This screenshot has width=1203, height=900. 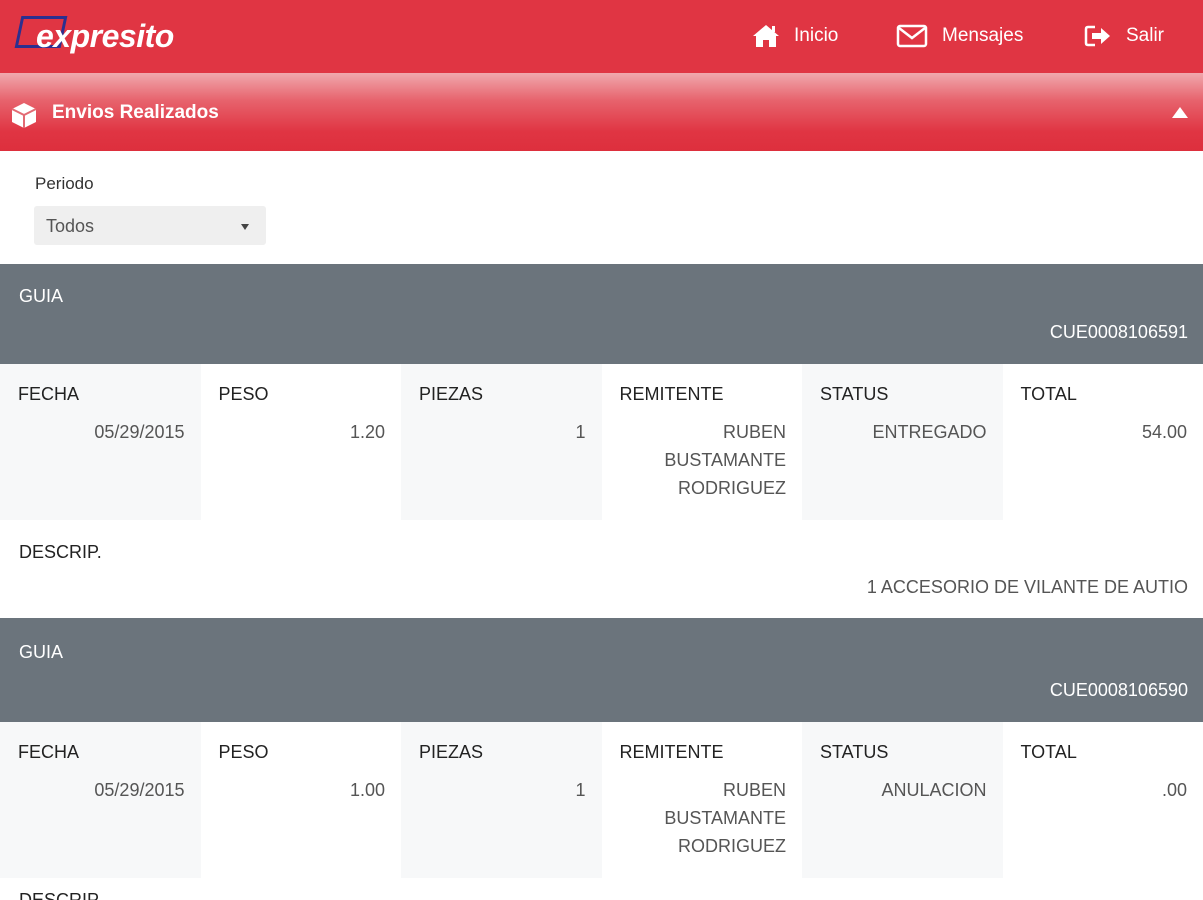 What do you see at coordinates (601, 112) in the screenshot?
I see `envios-section-header: Envios Realizados` at bounding box center [601, 112].